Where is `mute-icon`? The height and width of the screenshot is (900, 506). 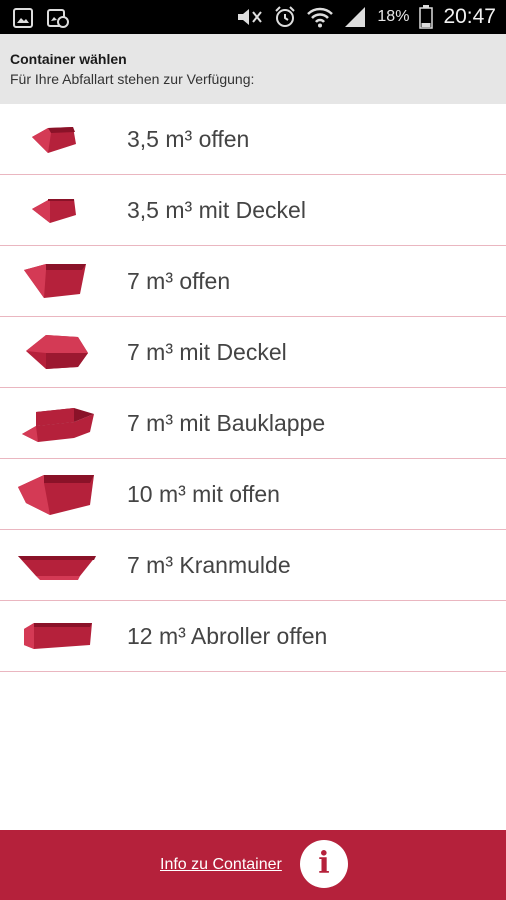
mute-icon is located at coordinates (250, 17).